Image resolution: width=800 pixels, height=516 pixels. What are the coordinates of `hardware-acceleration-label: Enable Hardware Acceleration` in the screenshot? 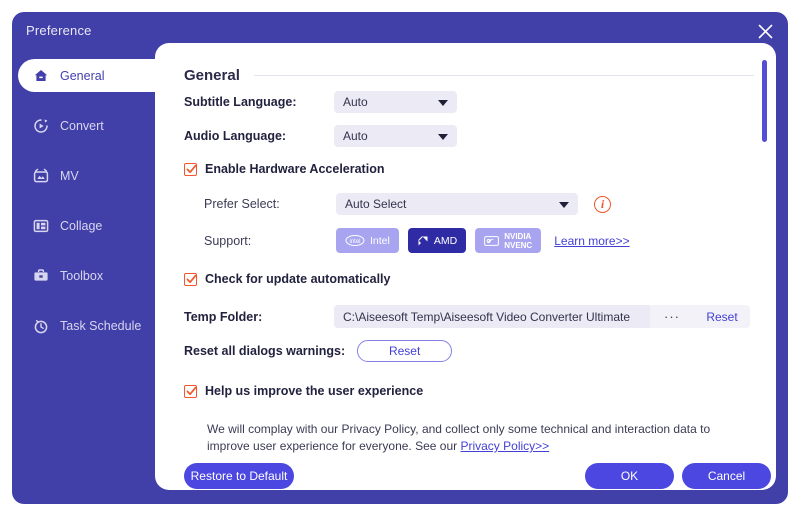 It's located at (295, 169).